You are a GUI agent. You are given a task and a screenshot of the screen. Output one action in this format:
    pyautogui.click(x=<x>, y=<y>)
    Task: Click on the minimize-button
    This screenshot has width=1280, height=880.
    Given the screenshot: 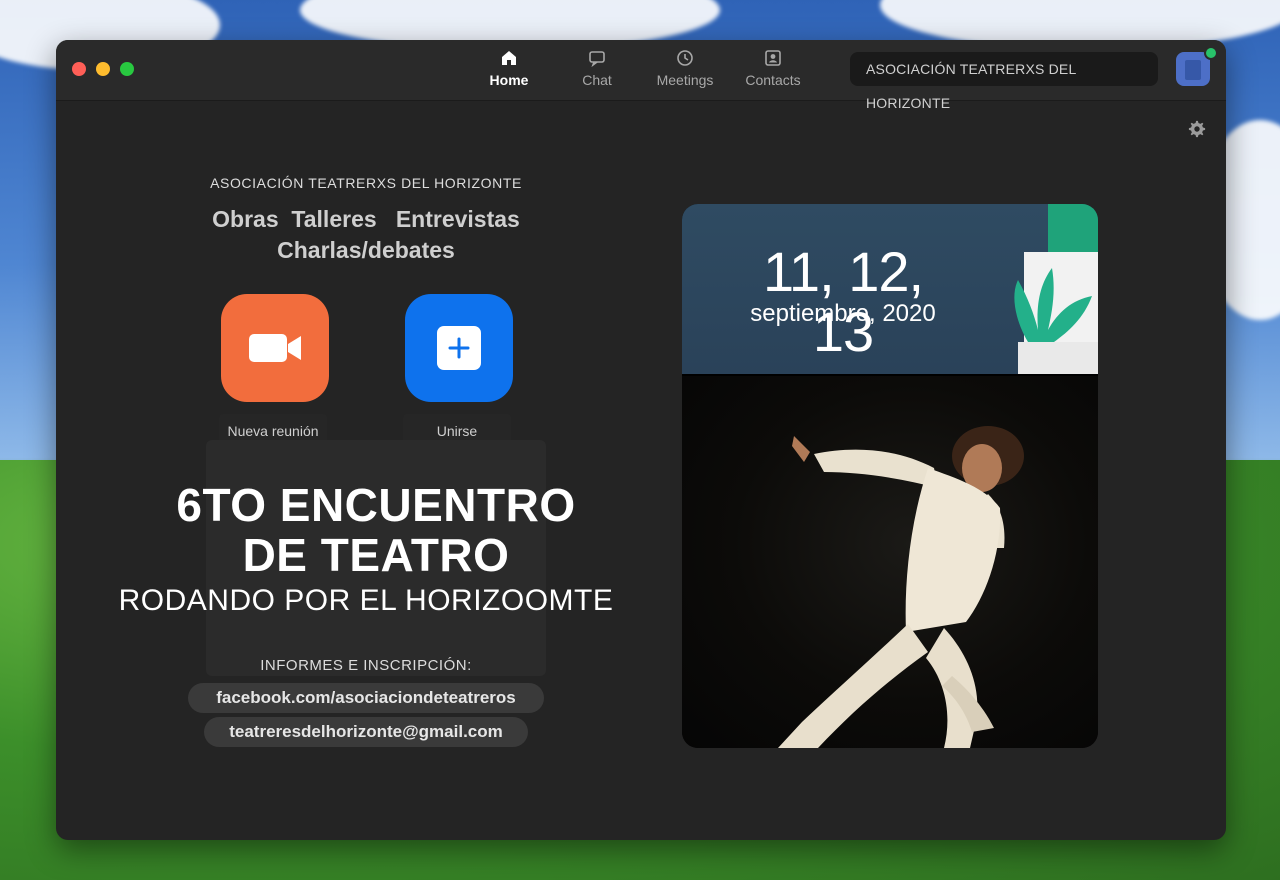 What is the action you would take?
    pyautogui.click(x=103, y=69)
    